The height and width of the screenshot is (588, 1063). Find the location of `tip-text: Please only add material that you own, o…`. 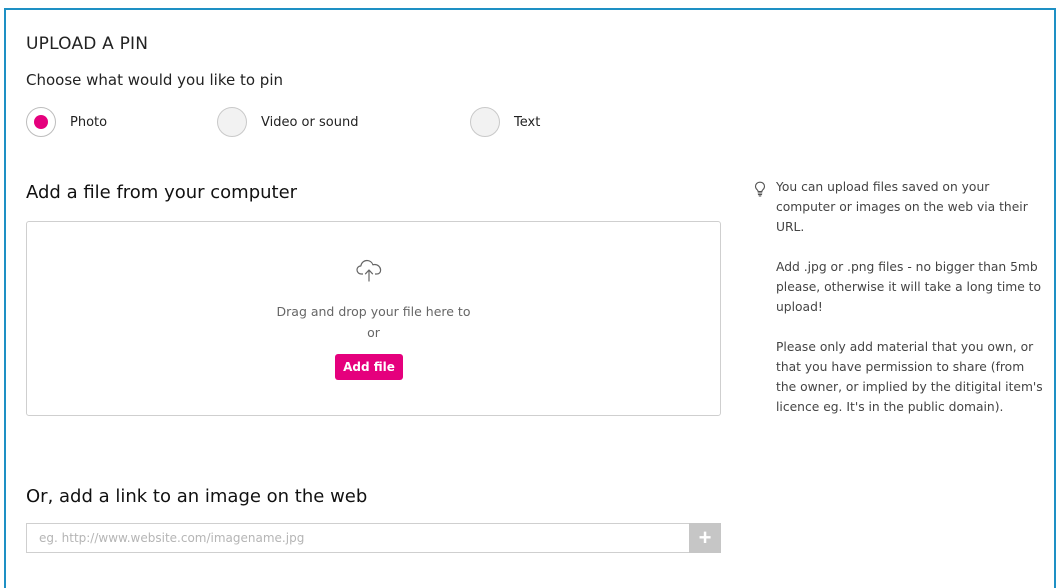

tip-text: Please only add material that you own, o… is located at coordinates (909, 377).